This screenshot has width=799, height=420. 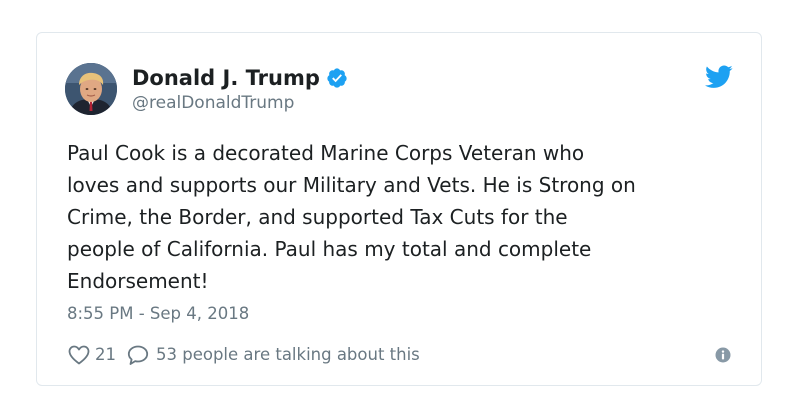 I want to click on heart-icon, so click(x=79, y=355).